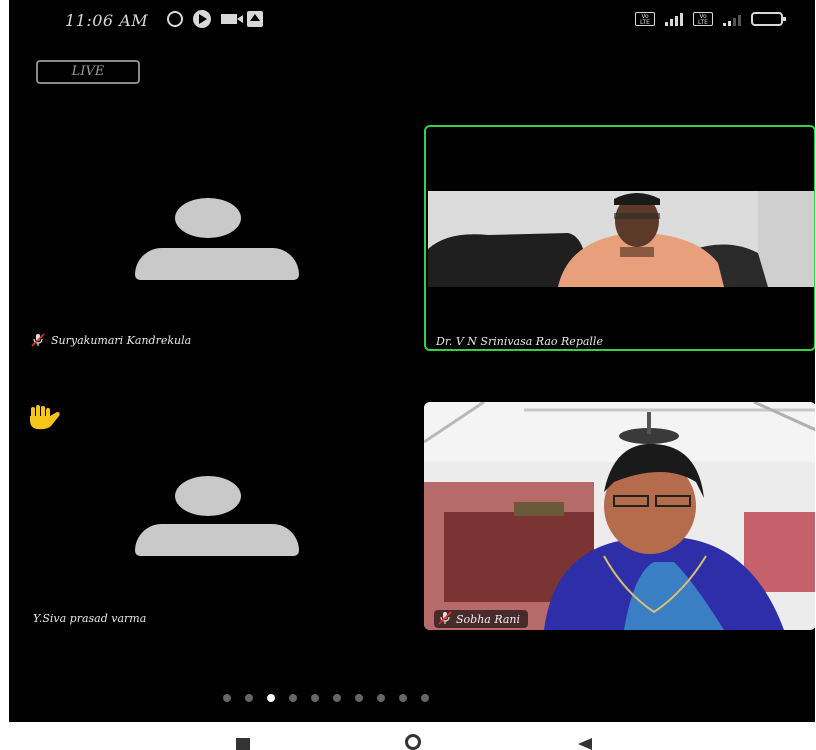 The image size is (816, 750). Describe the element at coordinates (326, 698) in the screenshot. I see `page-indicator` at that location.